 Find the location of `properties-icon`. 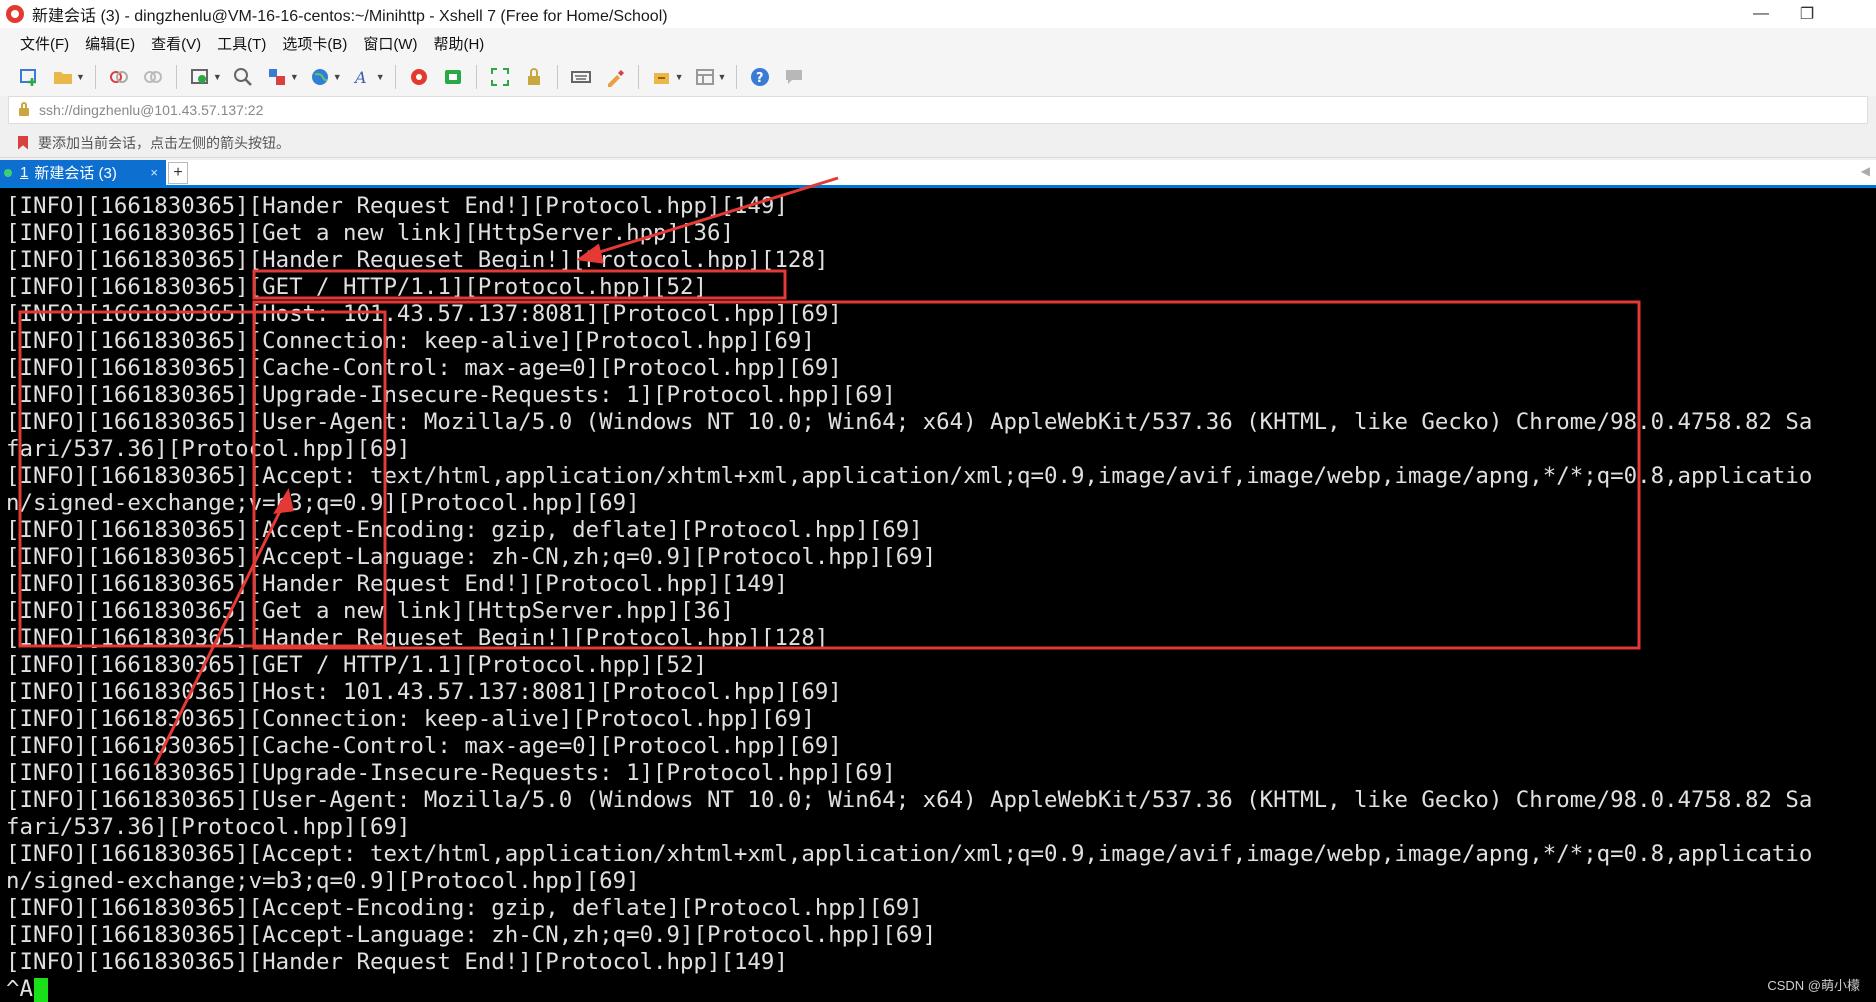

properties-icon is located at coordinates (200, 77).